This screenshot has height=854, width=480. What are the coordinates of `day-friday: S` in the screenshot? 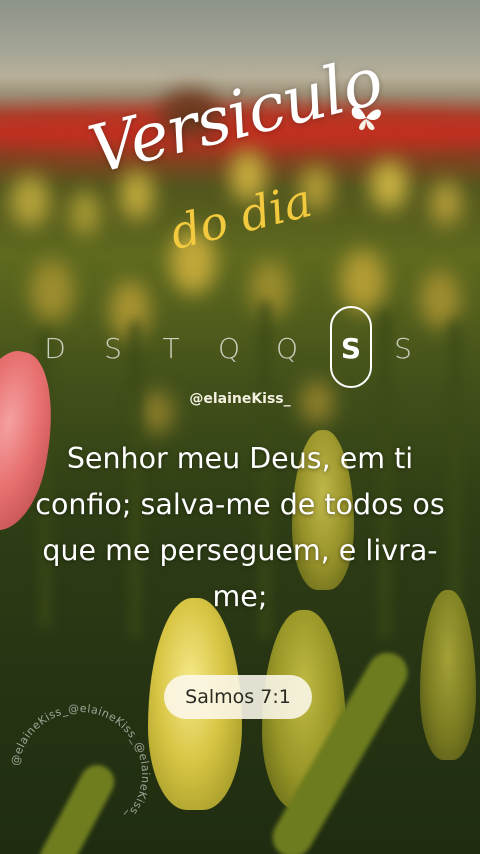 It's located at (351, 348).